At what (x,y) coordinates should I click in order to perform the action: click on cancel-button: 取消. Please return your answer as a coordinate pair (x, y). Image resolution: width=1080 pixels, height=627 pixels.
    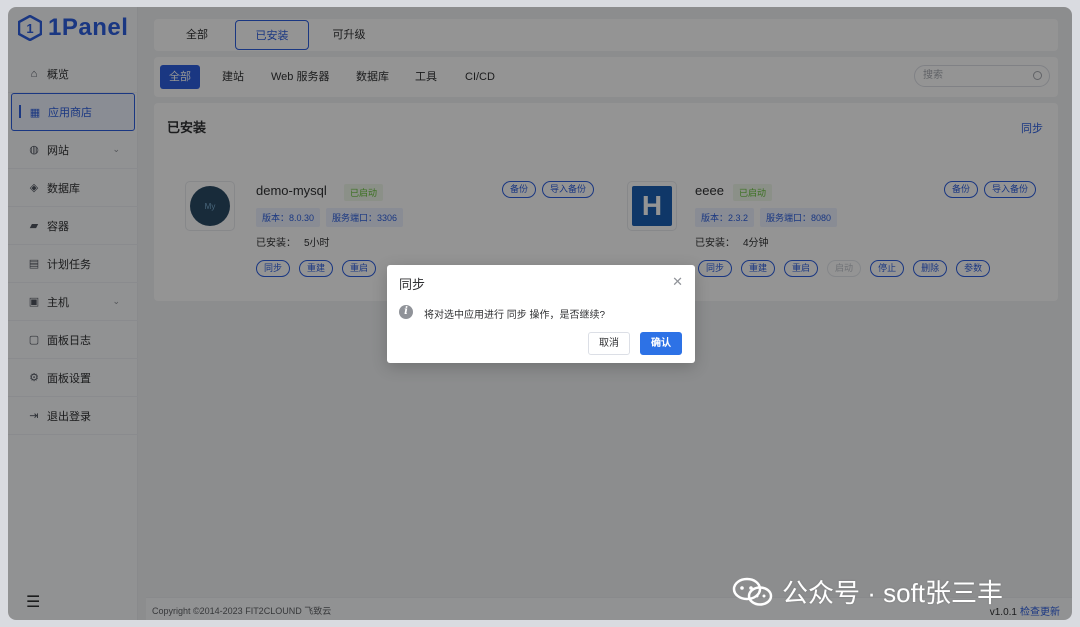
    Looking at the image, I should click on (609, 343).